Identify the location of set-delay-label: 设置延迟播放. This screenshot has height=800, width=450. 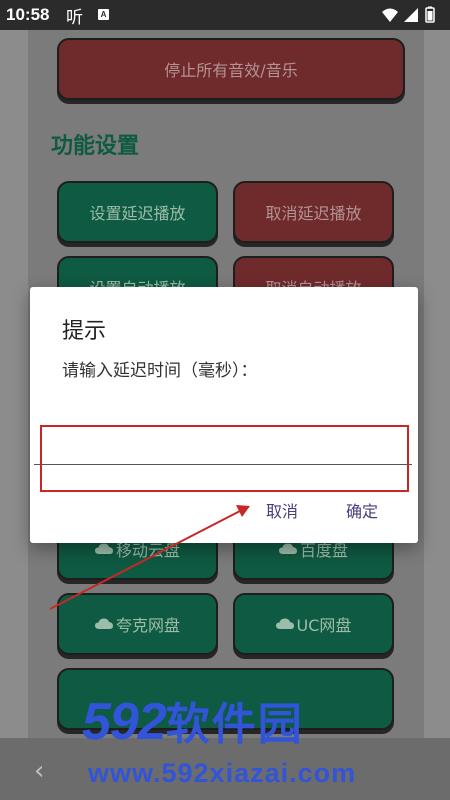
(137, 213).